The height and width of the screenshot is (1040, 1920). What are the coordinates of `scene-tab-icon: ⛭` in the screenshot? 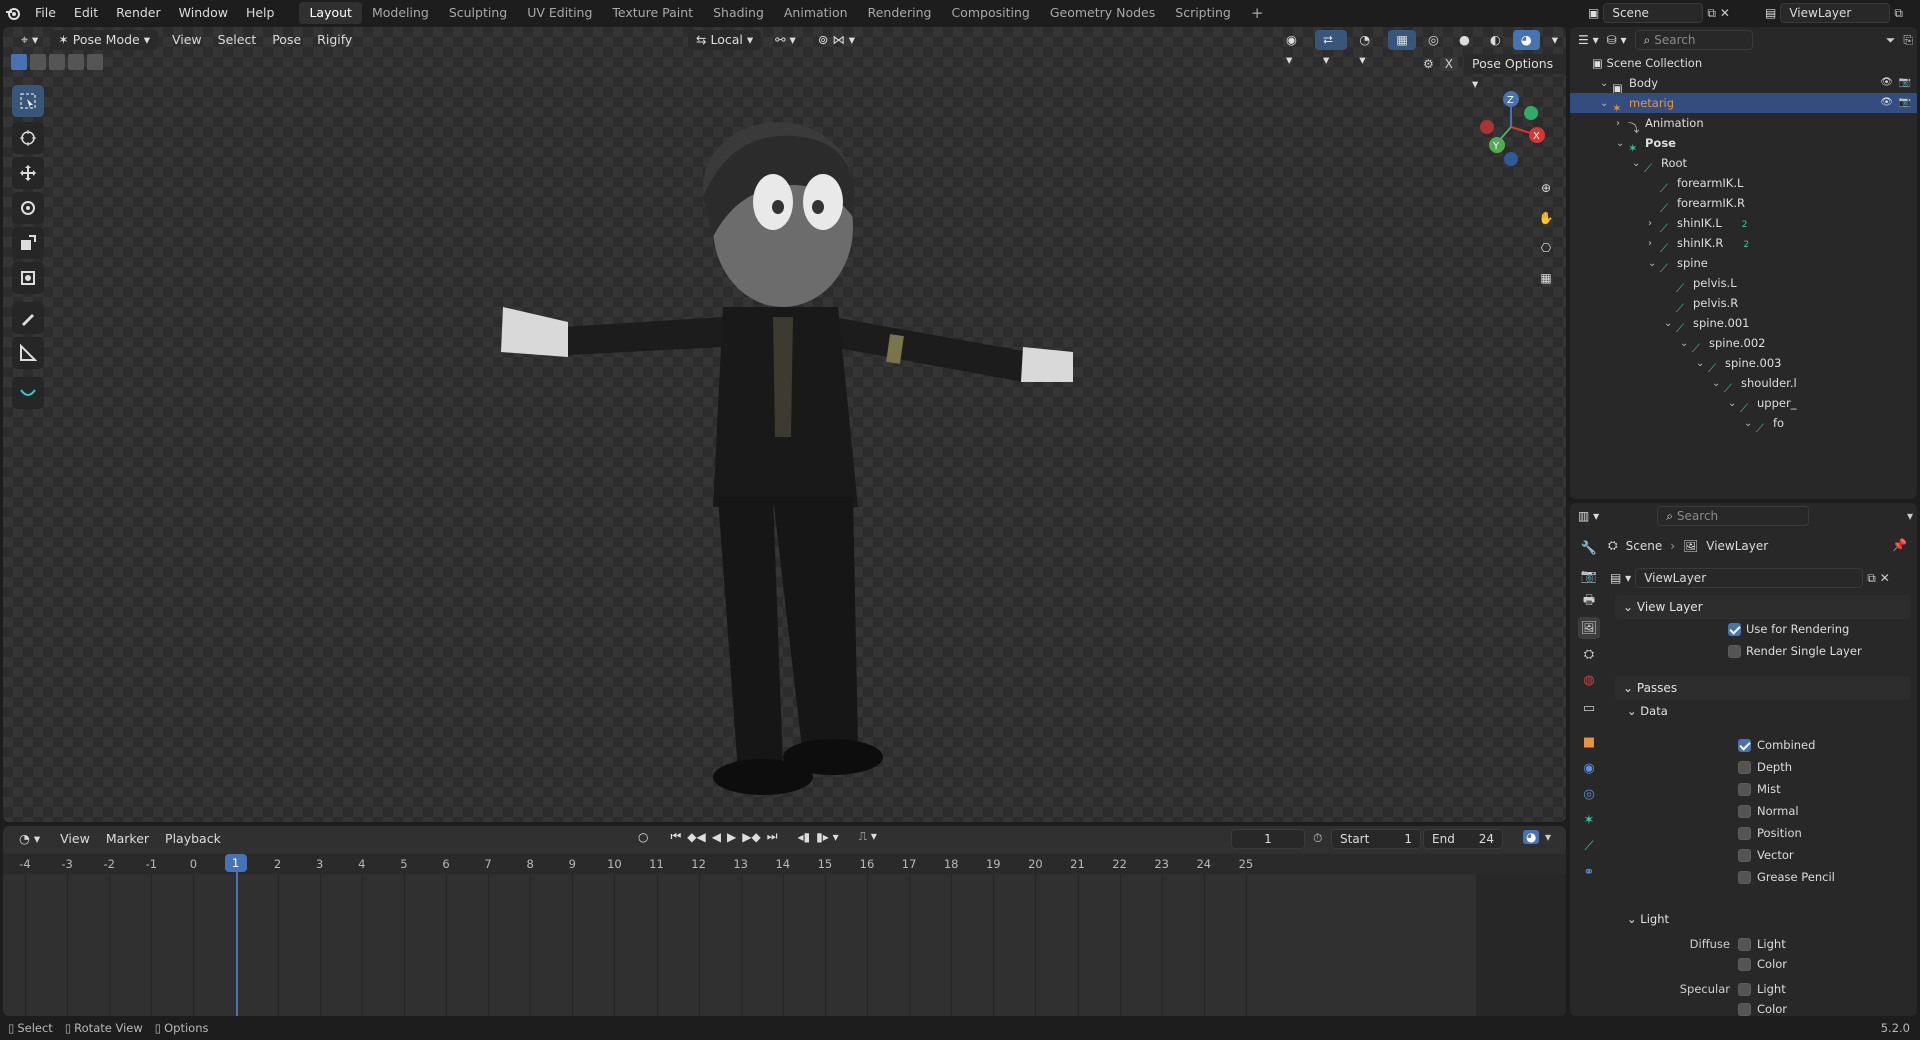 It's located at (1589, 654).